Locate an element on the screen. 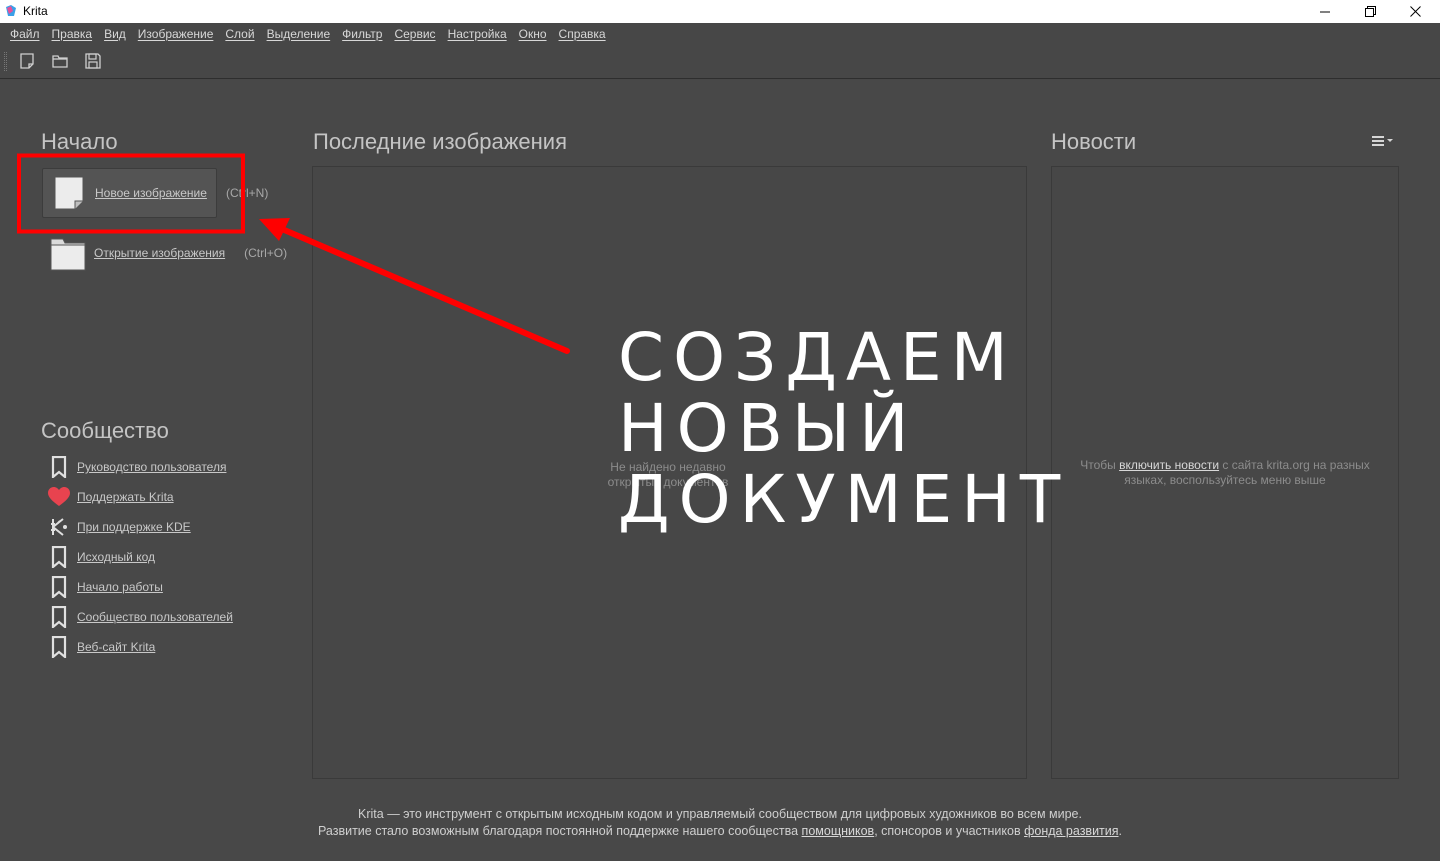  arrow-line is located at coordinates (424, 290).